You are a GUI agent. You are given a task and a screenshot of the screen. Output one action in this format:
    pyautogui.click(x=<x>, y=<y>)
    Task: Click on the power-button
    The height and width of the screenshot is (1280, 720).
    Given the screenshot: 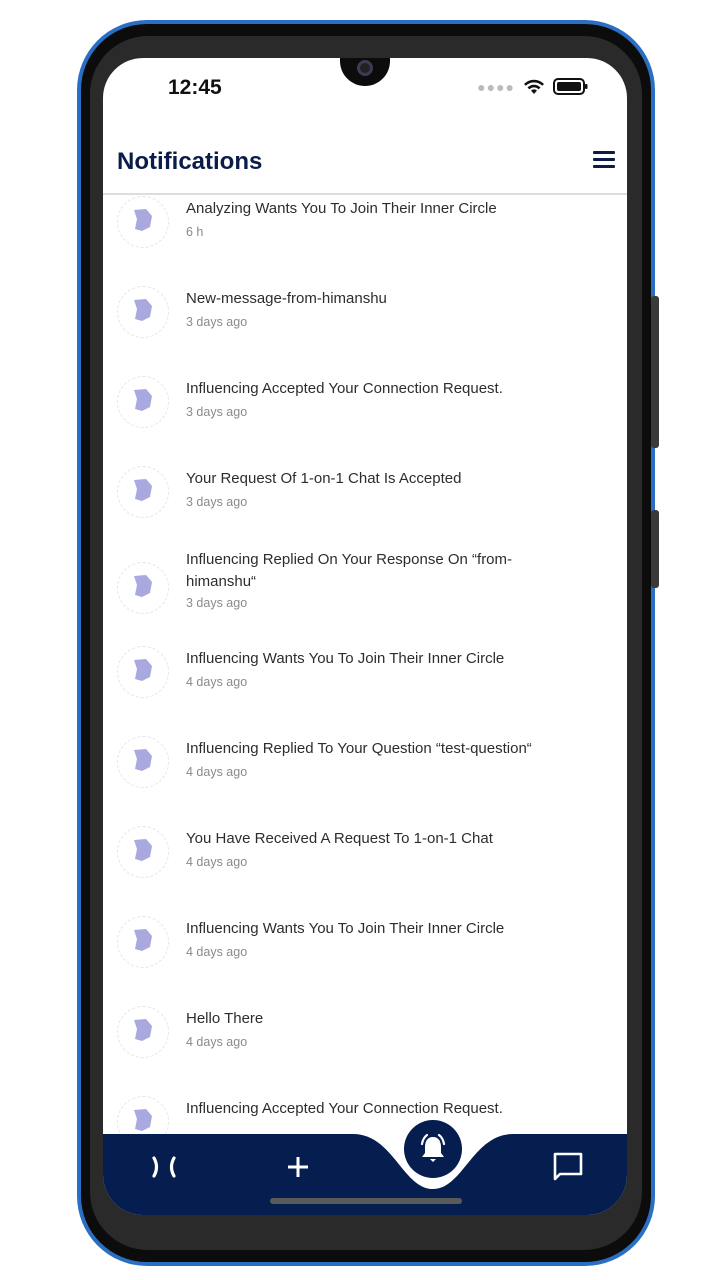 What is the action you would take?
    pyautogui.click(x=655, y=549)
    